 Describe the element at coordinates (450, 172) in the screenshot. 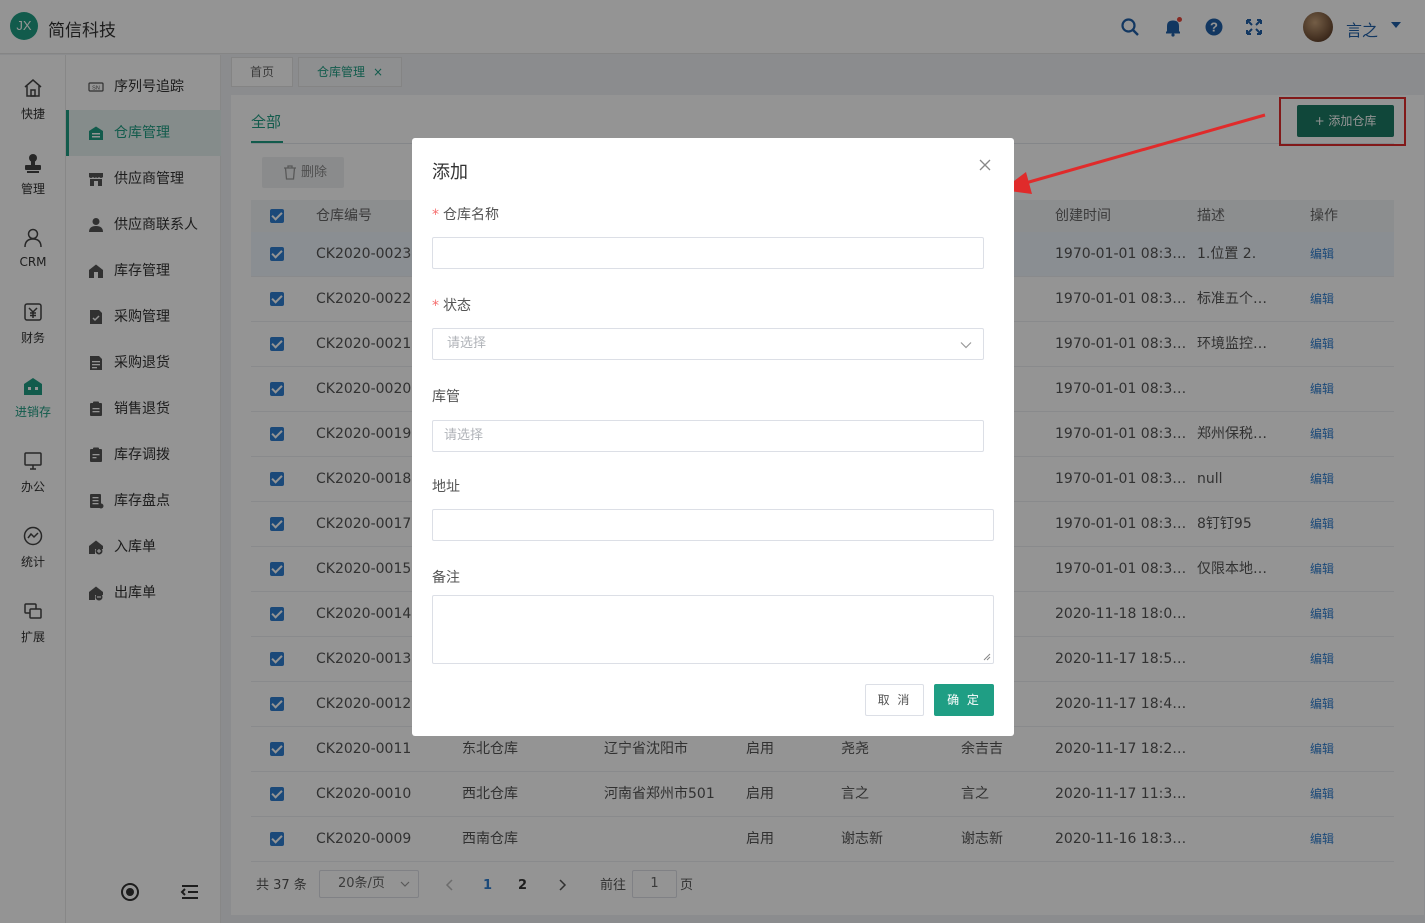

I see `dialog-title: 添加` at that location.